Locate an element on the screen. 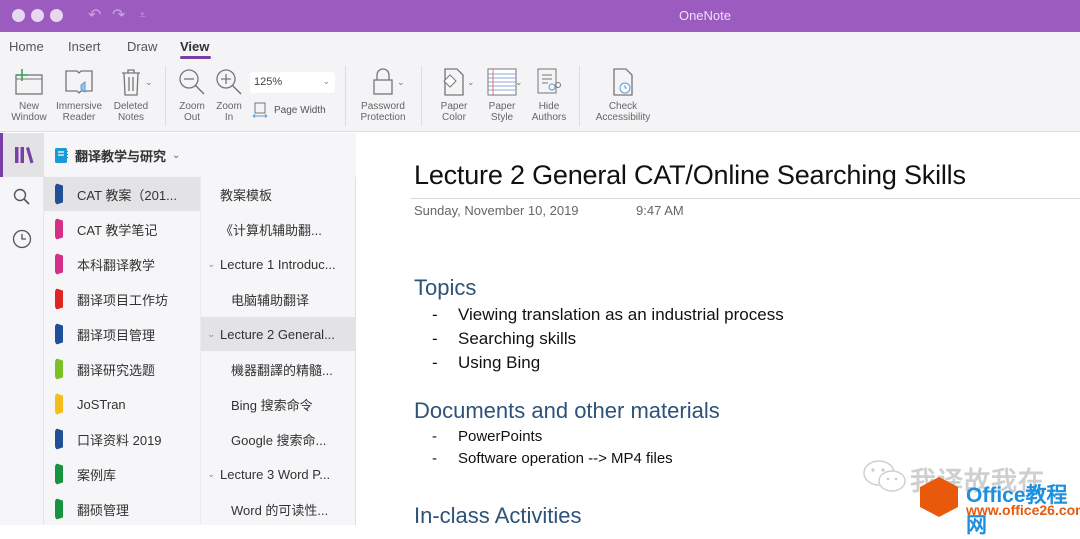 The width and height of the screenshot is (1080, 539). password-protection-button: Password Protection is located at coordinates (383, 94).